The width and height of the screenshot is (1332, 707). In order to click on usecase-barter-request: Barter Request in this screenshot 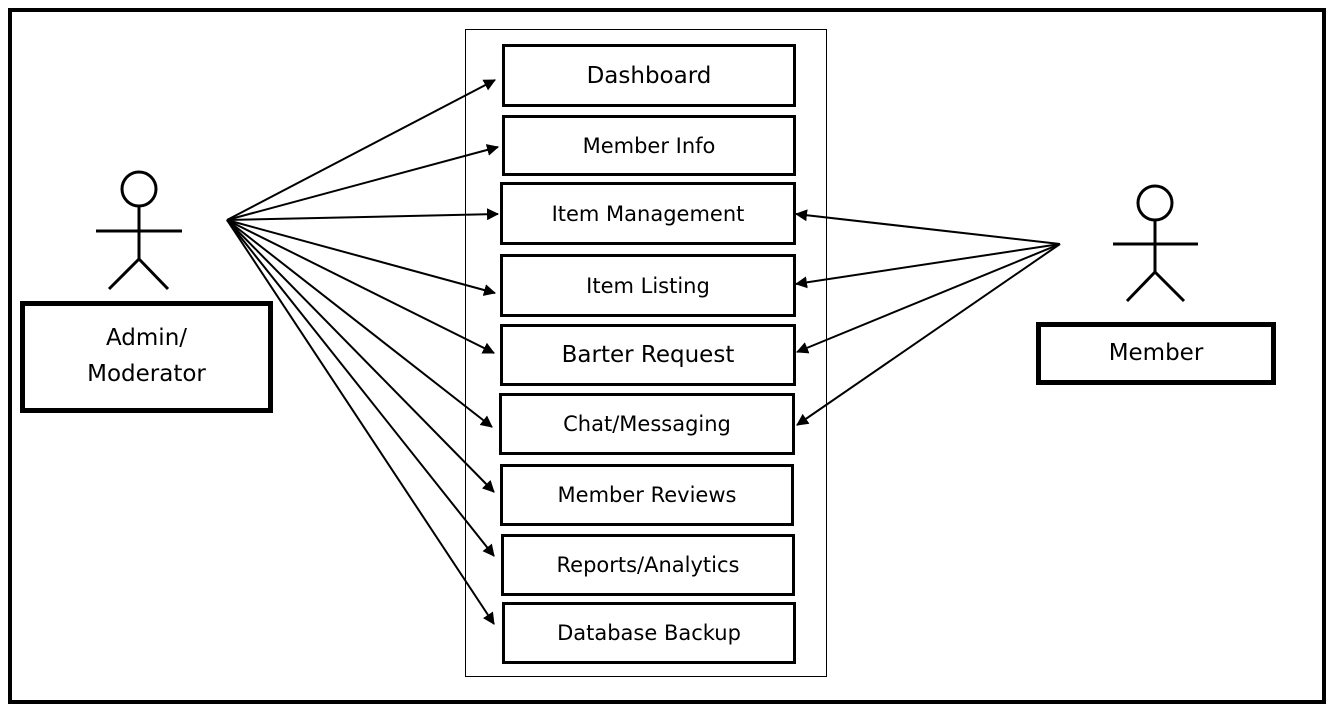, I will do `click(648, 355)`.